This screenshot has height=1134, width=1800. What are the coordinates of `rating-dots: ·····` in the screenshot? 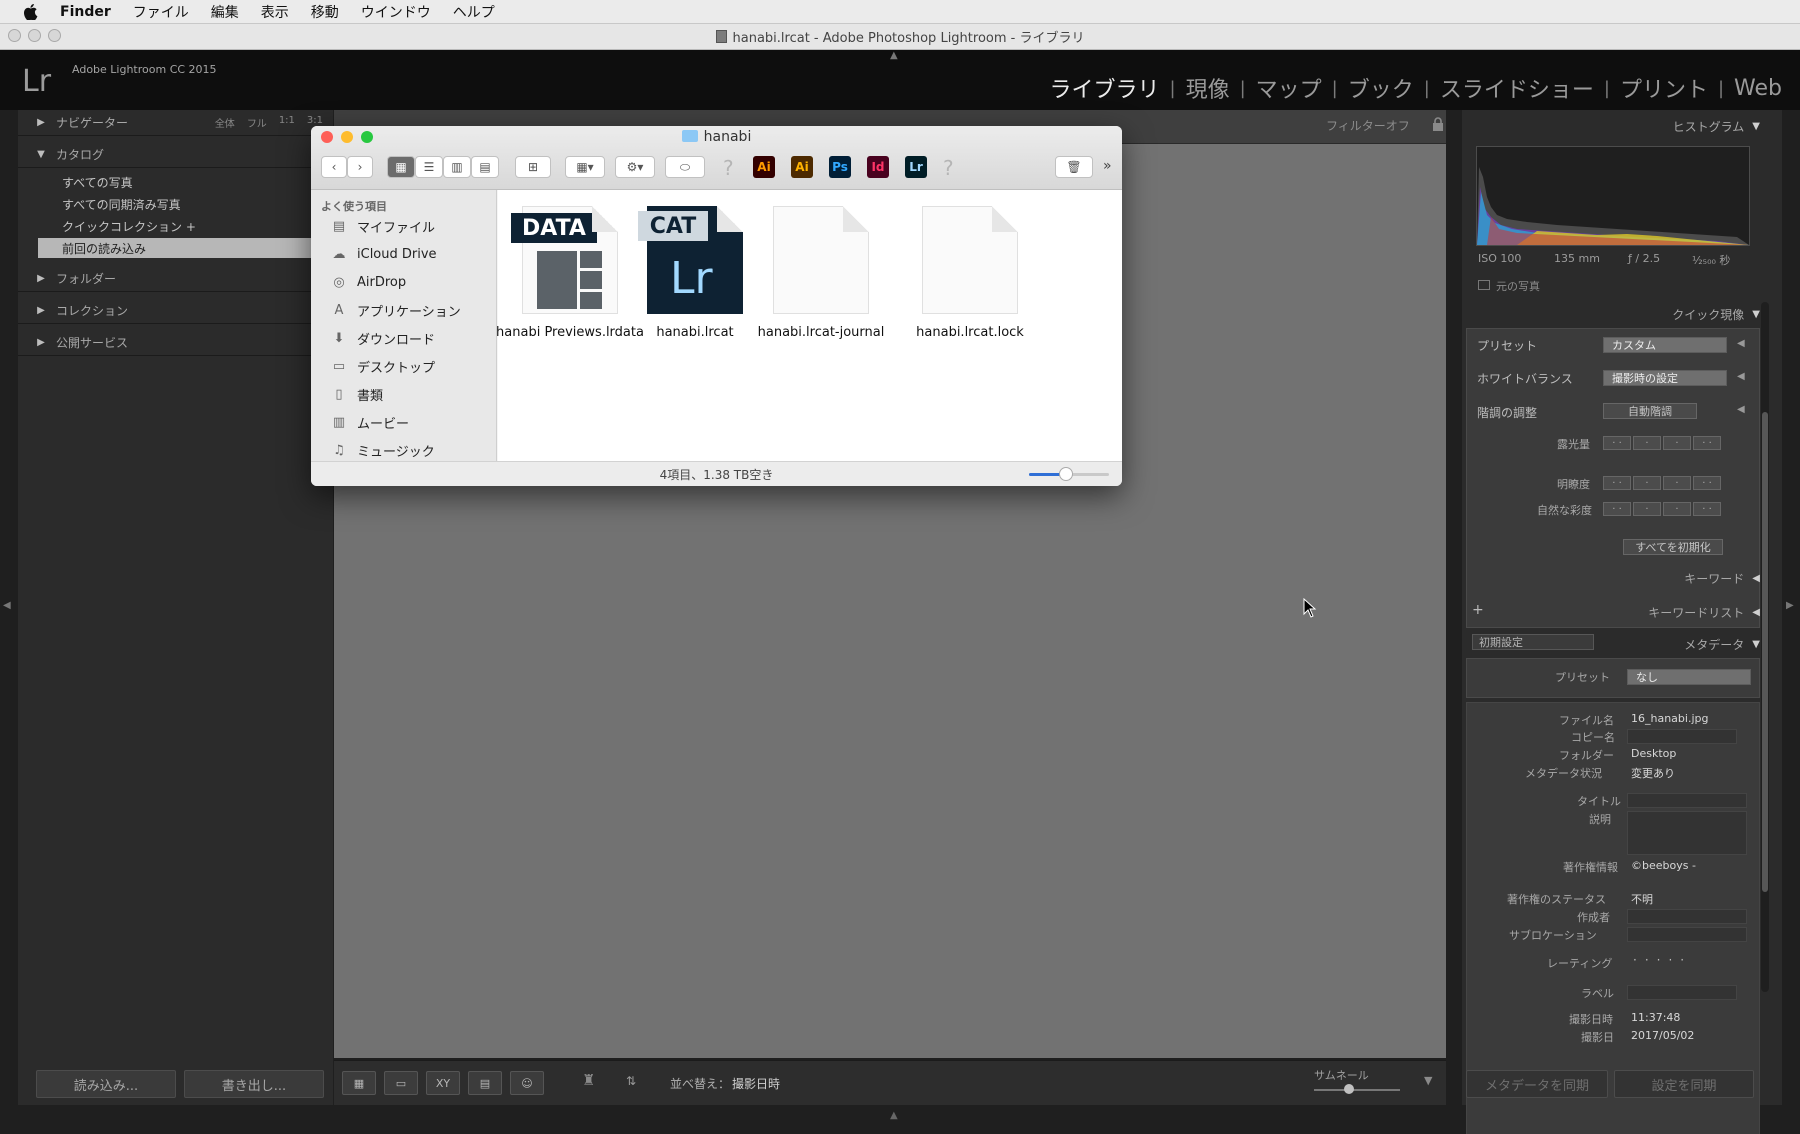 It's located at (1662, 960).